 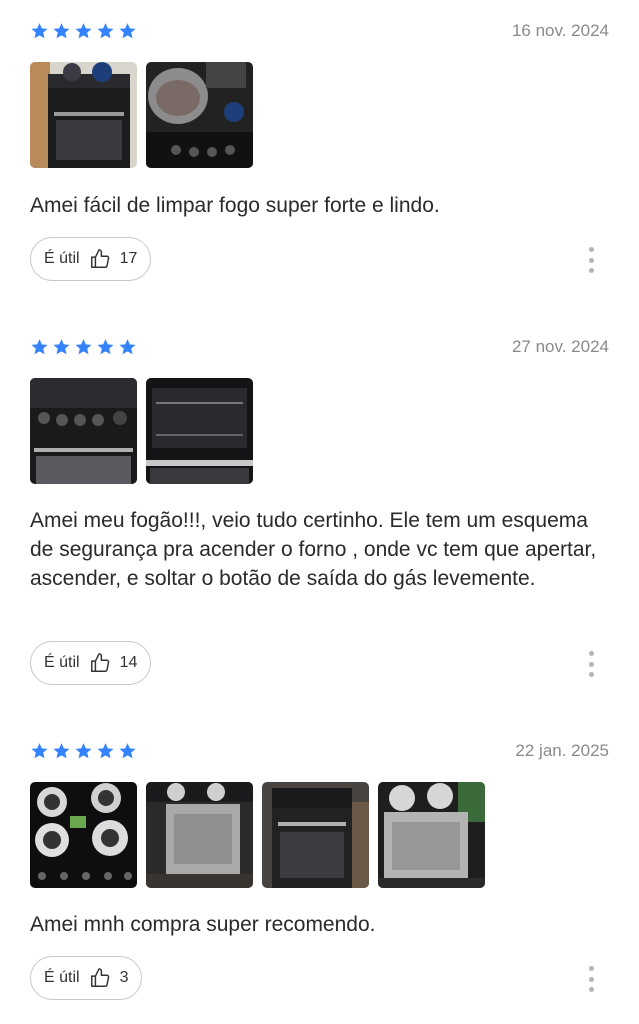 What do you see at coordinates (560, 30) in the screenshot?
I see `review-date: 16 nov. 2024` at bounding box center [560, 30].